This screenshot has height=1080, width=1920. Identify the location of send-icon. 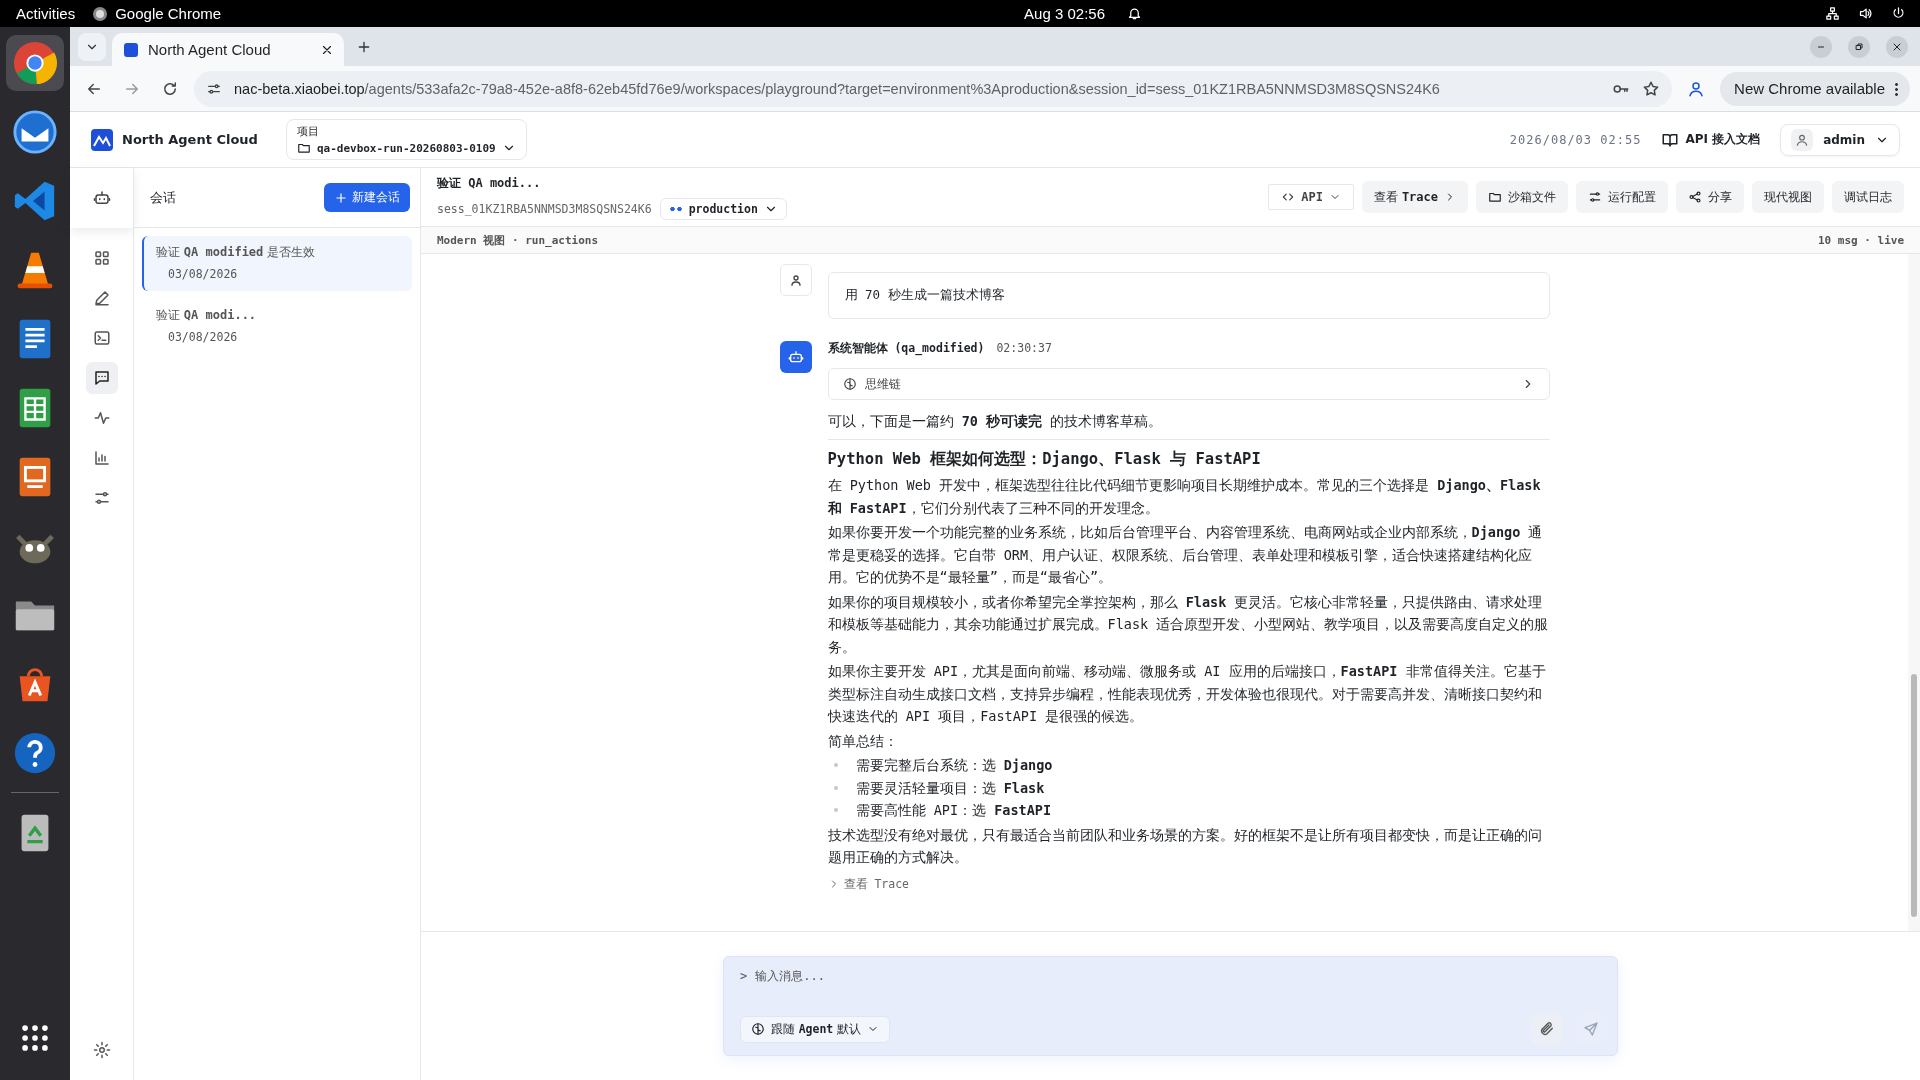
(1591, 1029).